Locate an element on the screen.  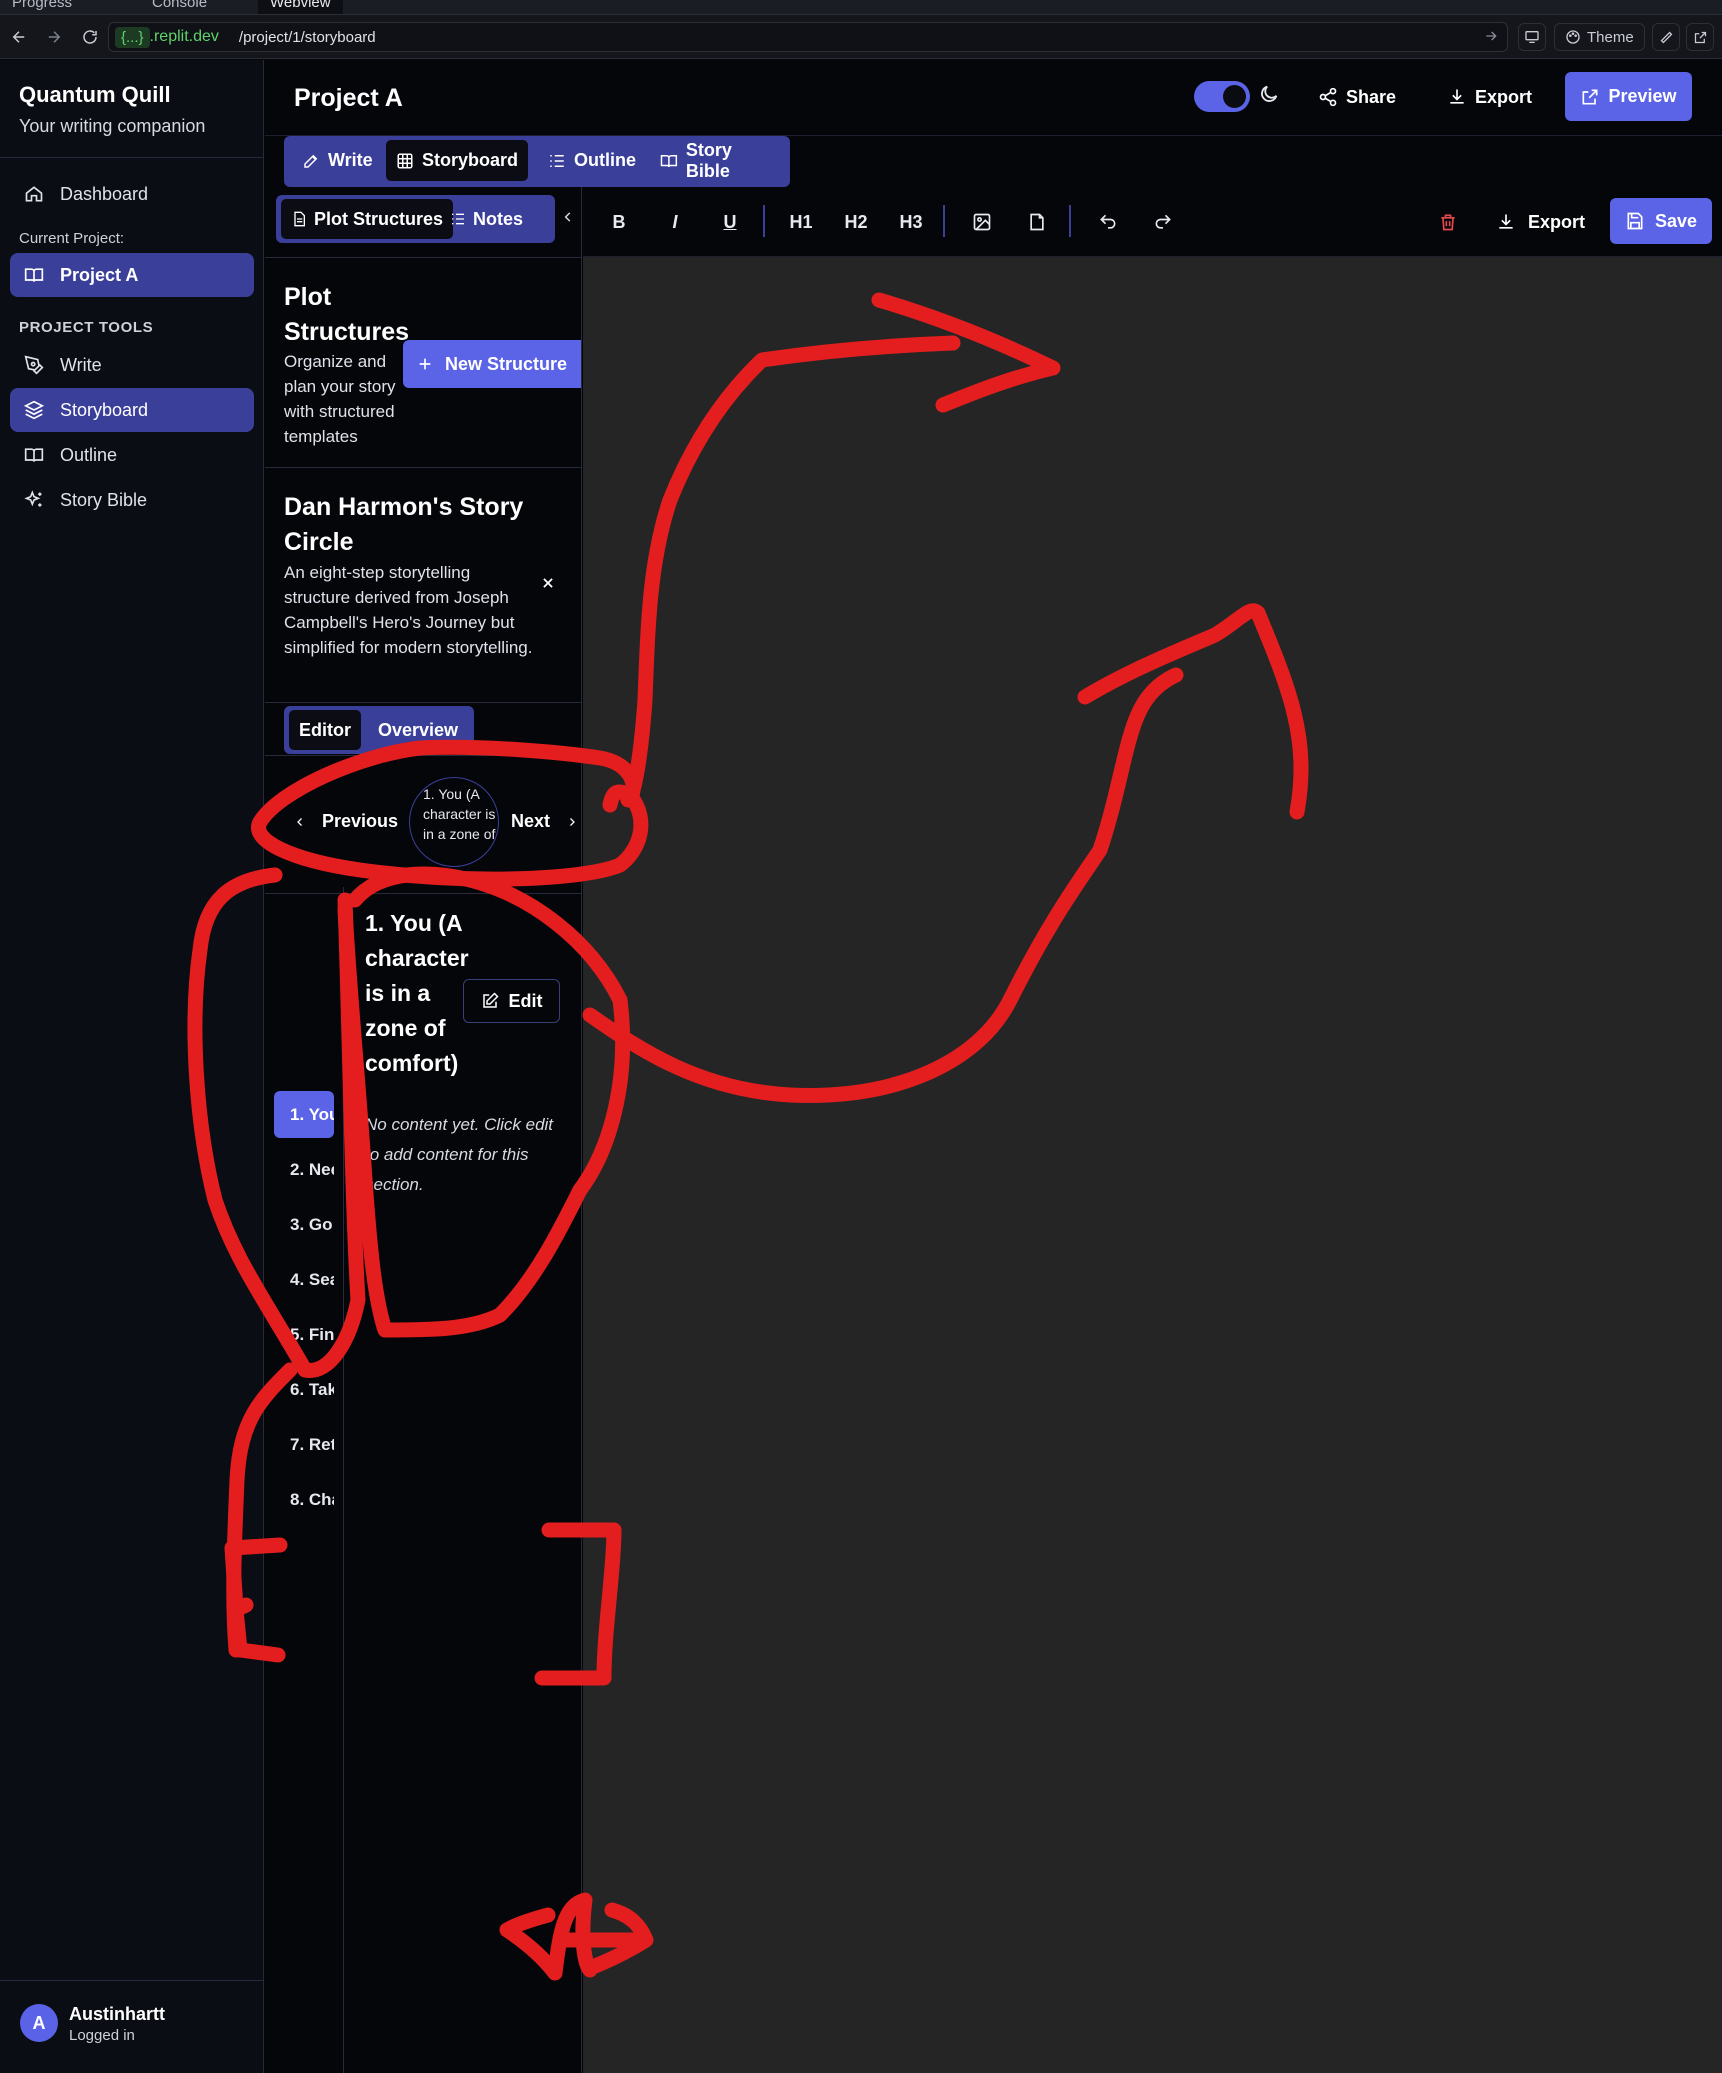
dark-mode-toggle is located at coordinates (1222, 96).